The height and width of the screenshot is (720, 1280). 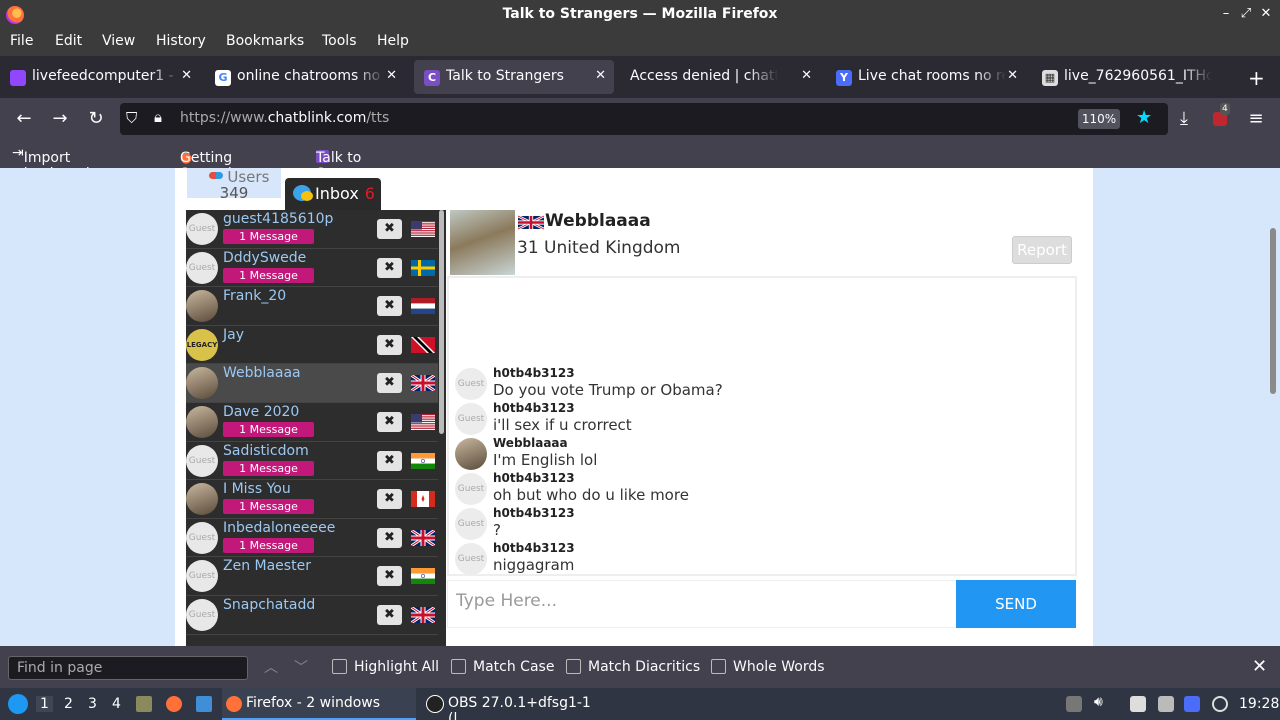 What do you see at coordinates (21, 41) in the screenshot?
I see `menu-file: File` at bounding box center [21, 41].